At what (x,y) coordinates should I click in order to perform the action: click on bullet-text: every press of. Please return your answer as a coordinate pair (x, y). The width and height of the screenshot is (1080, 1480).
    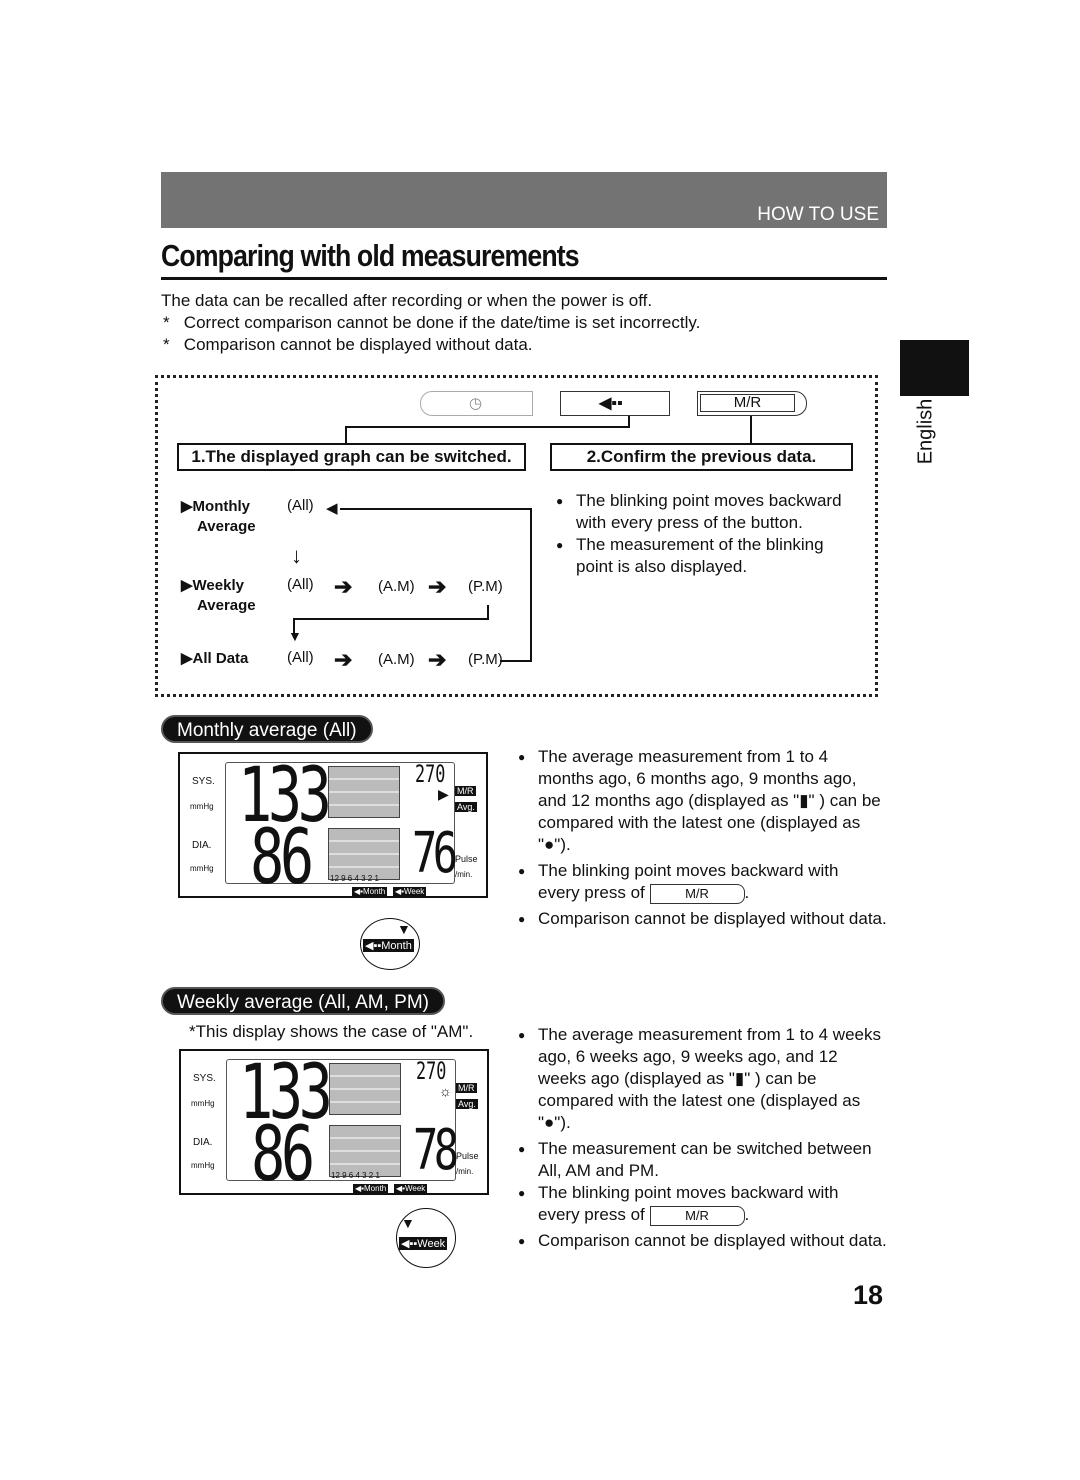
    Looking at the image, I should click on (591, 892).